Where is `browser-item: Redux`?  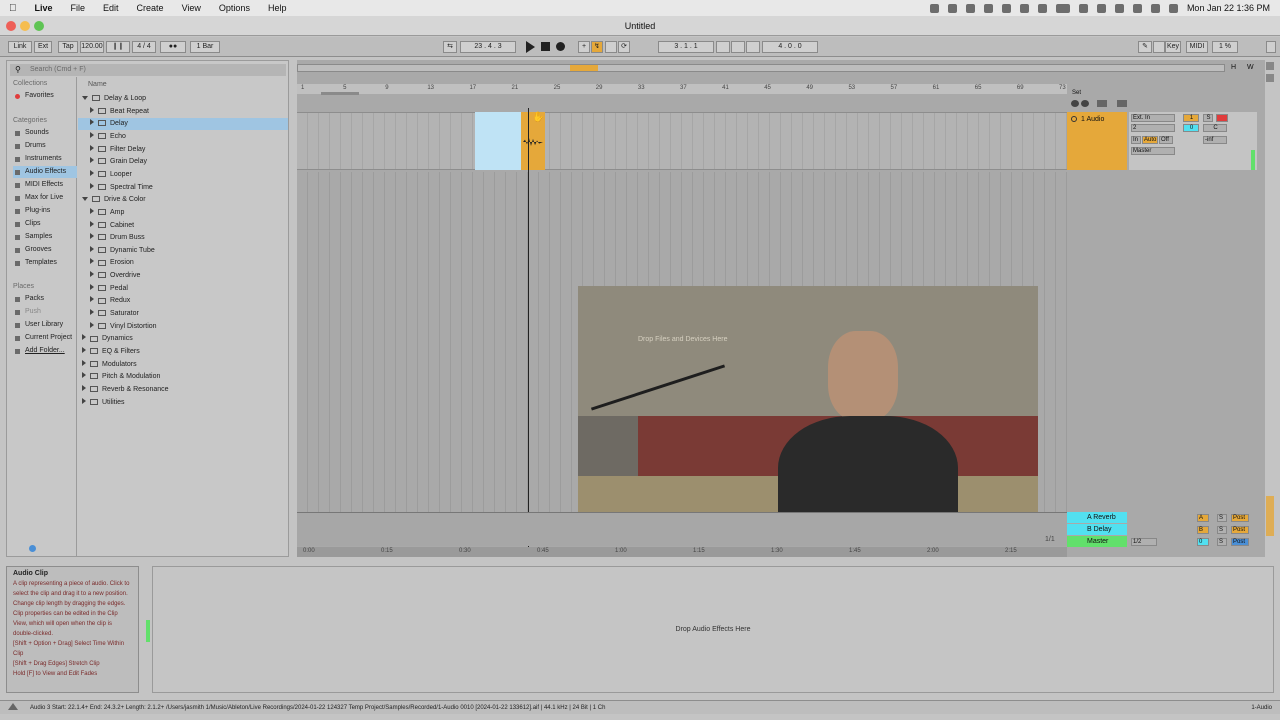 browser-item: Redux is located at coordinates (183, 301).